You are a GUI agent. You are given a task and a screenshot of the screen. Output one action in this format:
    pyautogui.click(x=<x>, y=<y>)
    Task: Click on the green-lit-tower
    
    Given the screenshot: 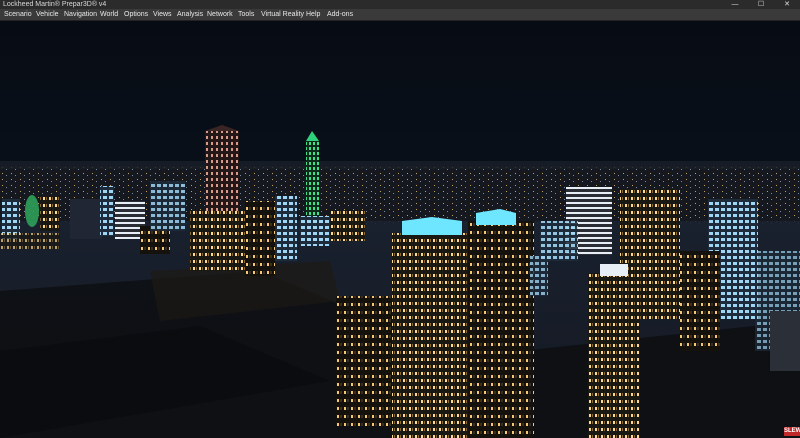 What is the action you would take?
    pyautogui.click(x=312, y=181)
    